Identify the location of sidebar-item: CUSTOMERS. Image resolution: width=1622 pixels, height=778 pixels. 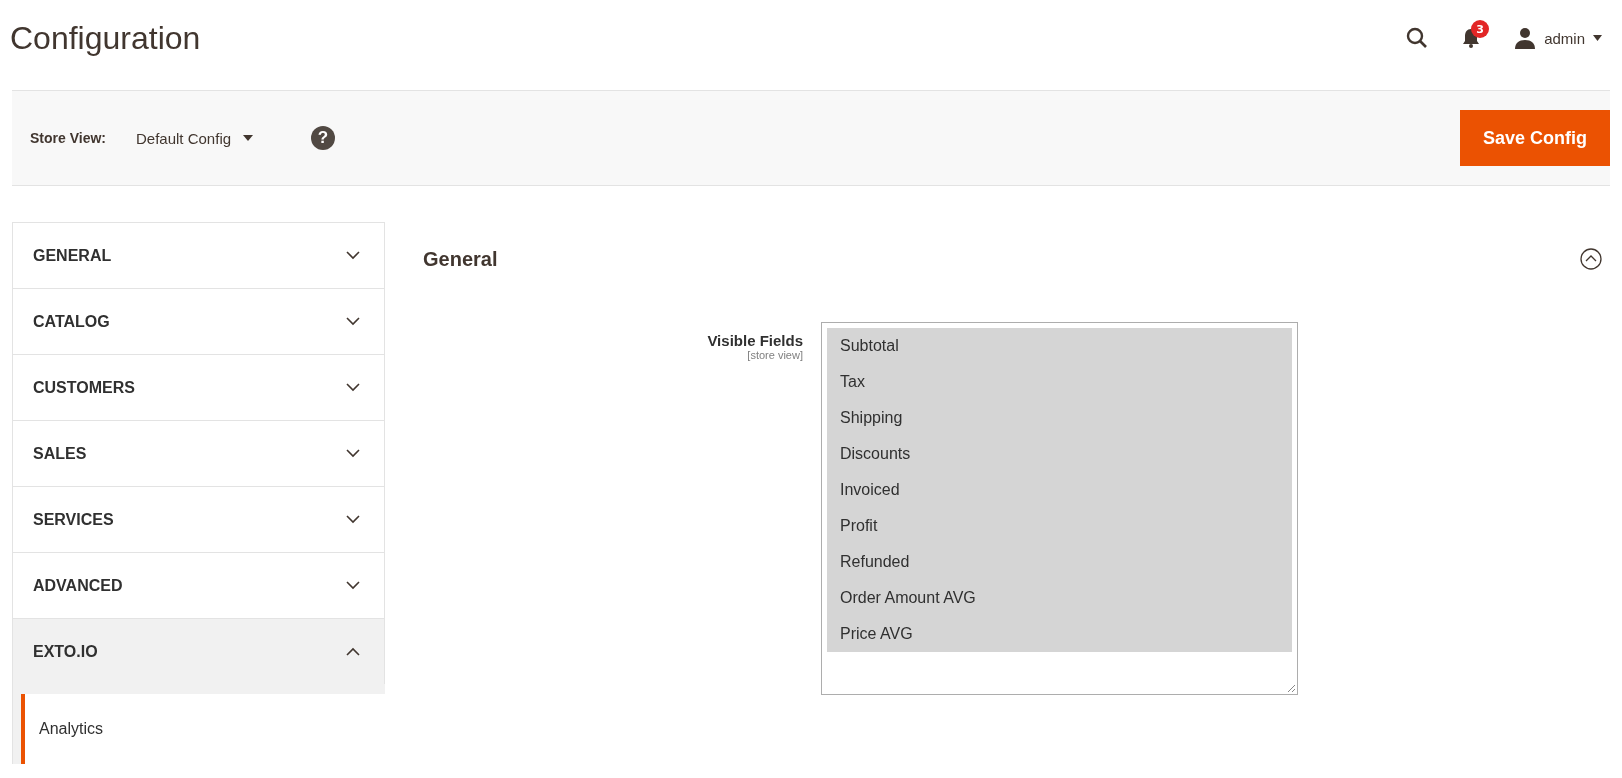
(198, 387).